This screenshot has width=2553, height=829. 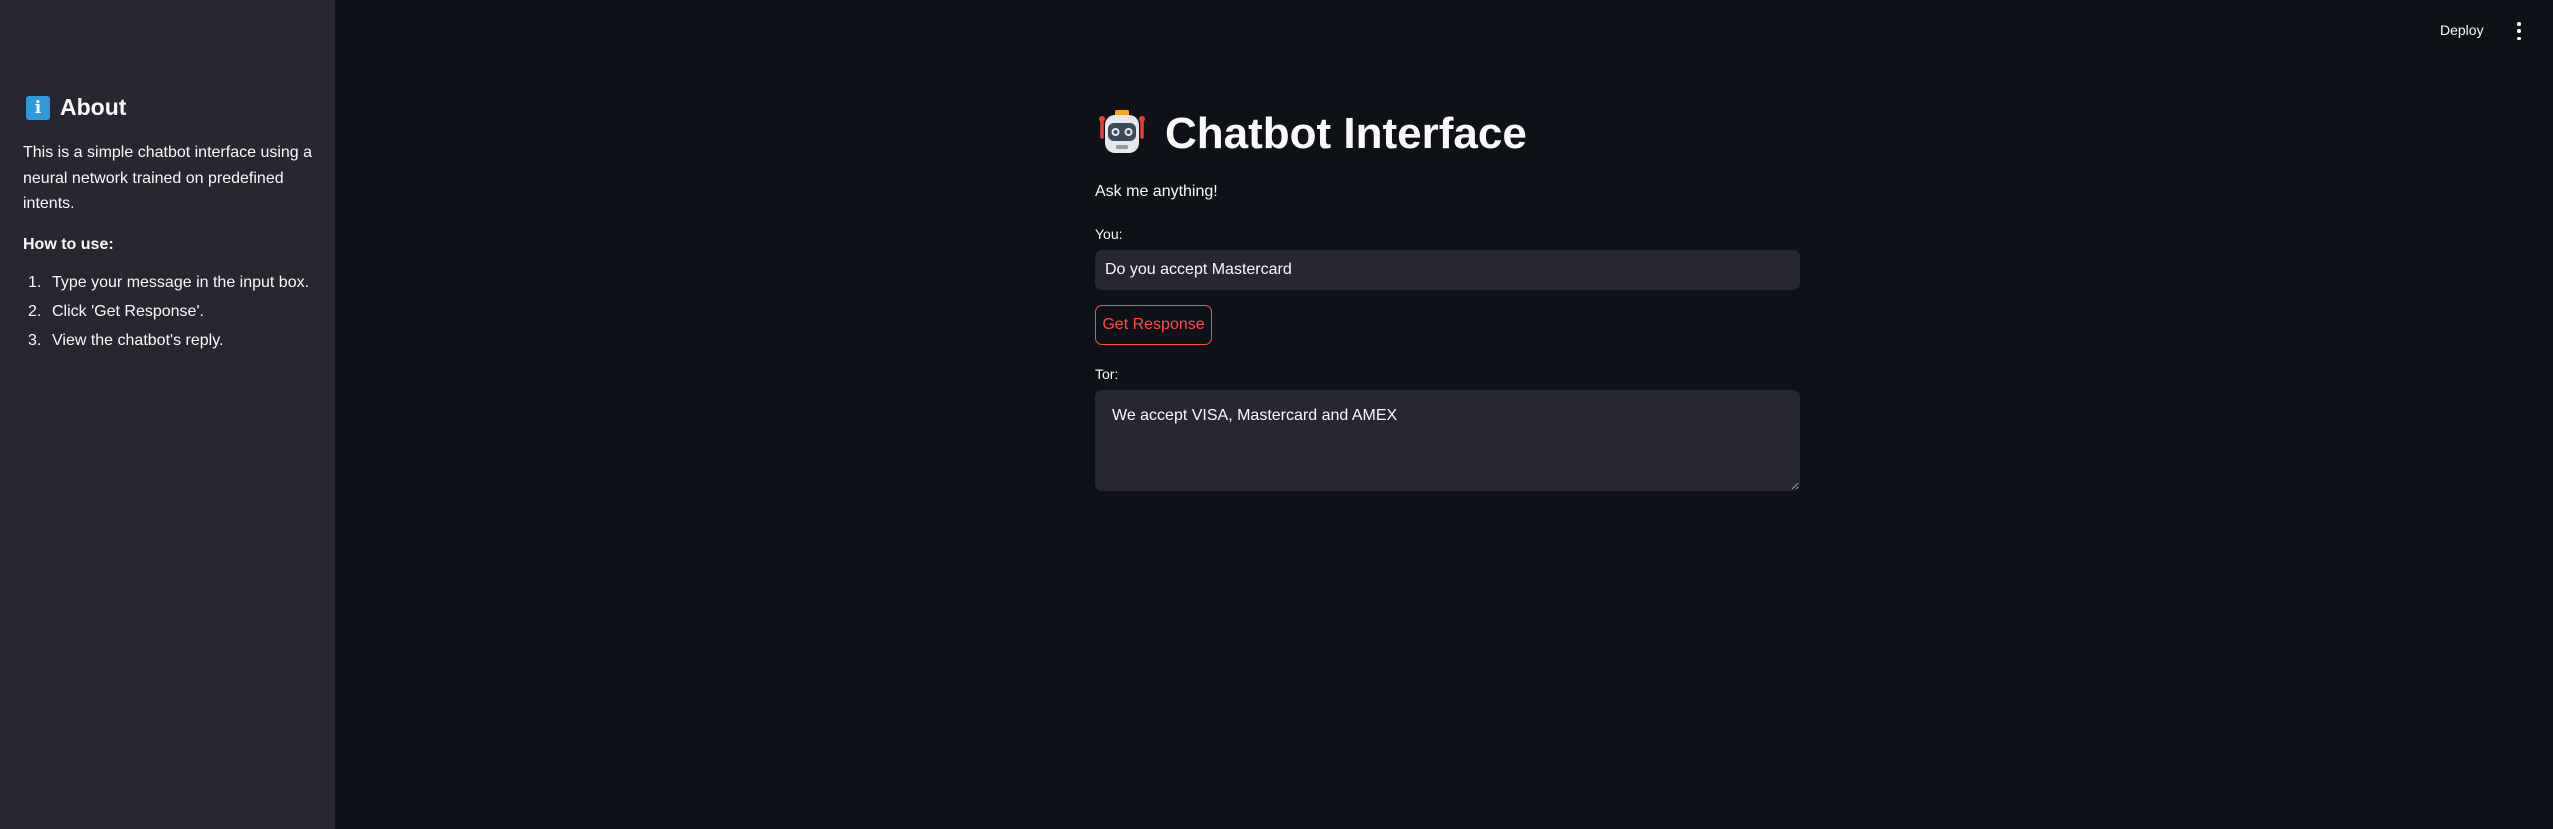 I want to click on step-text: Click 'Get Response'., so click(x=128, y=311).